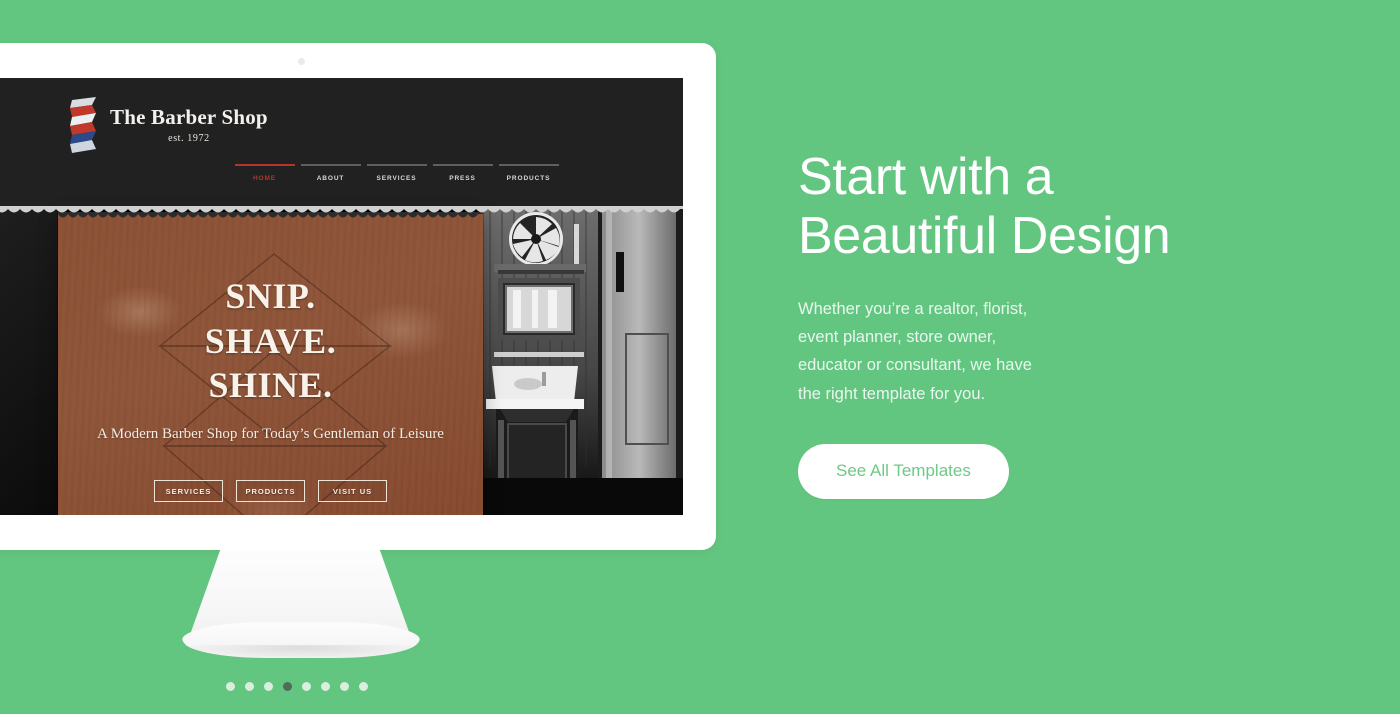 This screenshot has height=714, width=1400. Describe the element at coordinates (189, 117) in the screenshot. I see `brand-name: The Barber Shop` at that location.